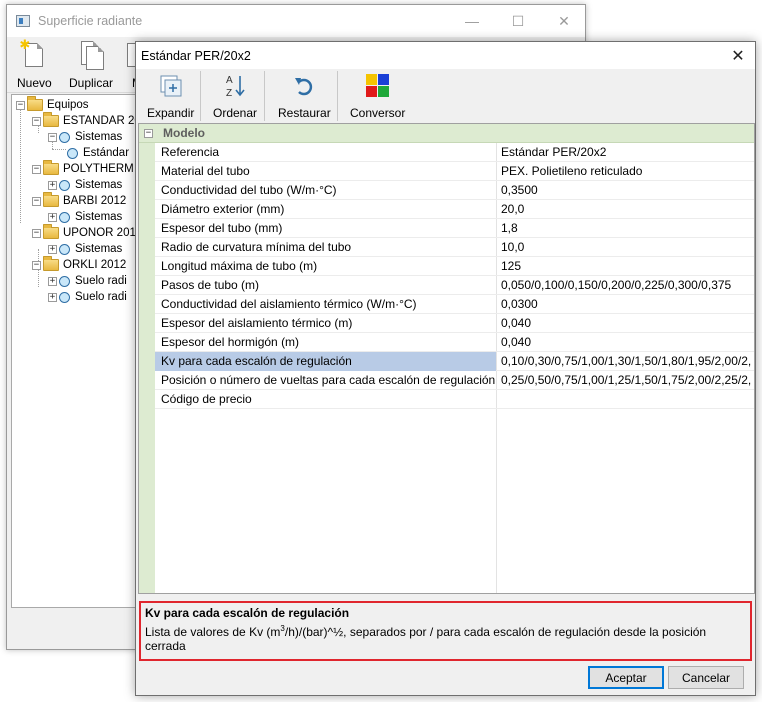 This screenshot has width=762, height=702. What do you see at coordinates (32, 54) in the screenshot?
I see `new-document-icon: ✱` at bounding box center [32, 54].